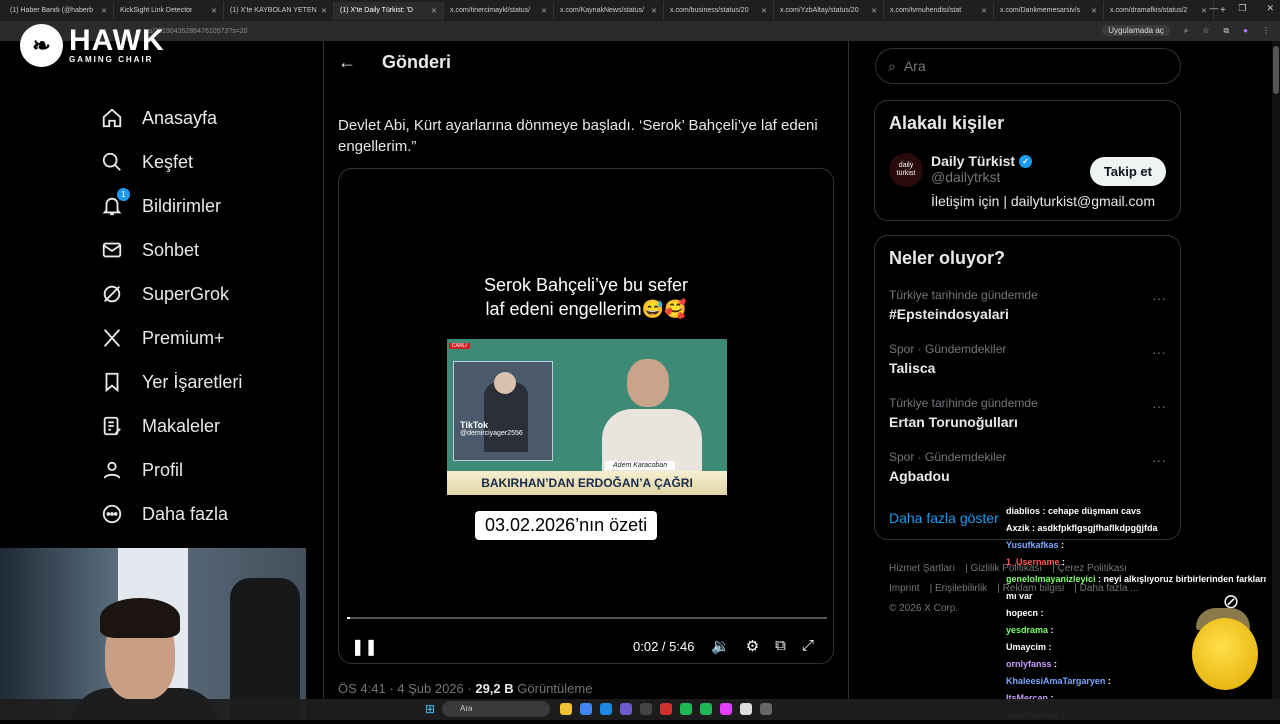 Image resolution: width=1280 pixels, height=724 pixels. What do you see at coordinates (719, 10) in the screenshot?
I see `browser-tab: x.com/business/status/20 ✕` at bounding box center [719, 10].